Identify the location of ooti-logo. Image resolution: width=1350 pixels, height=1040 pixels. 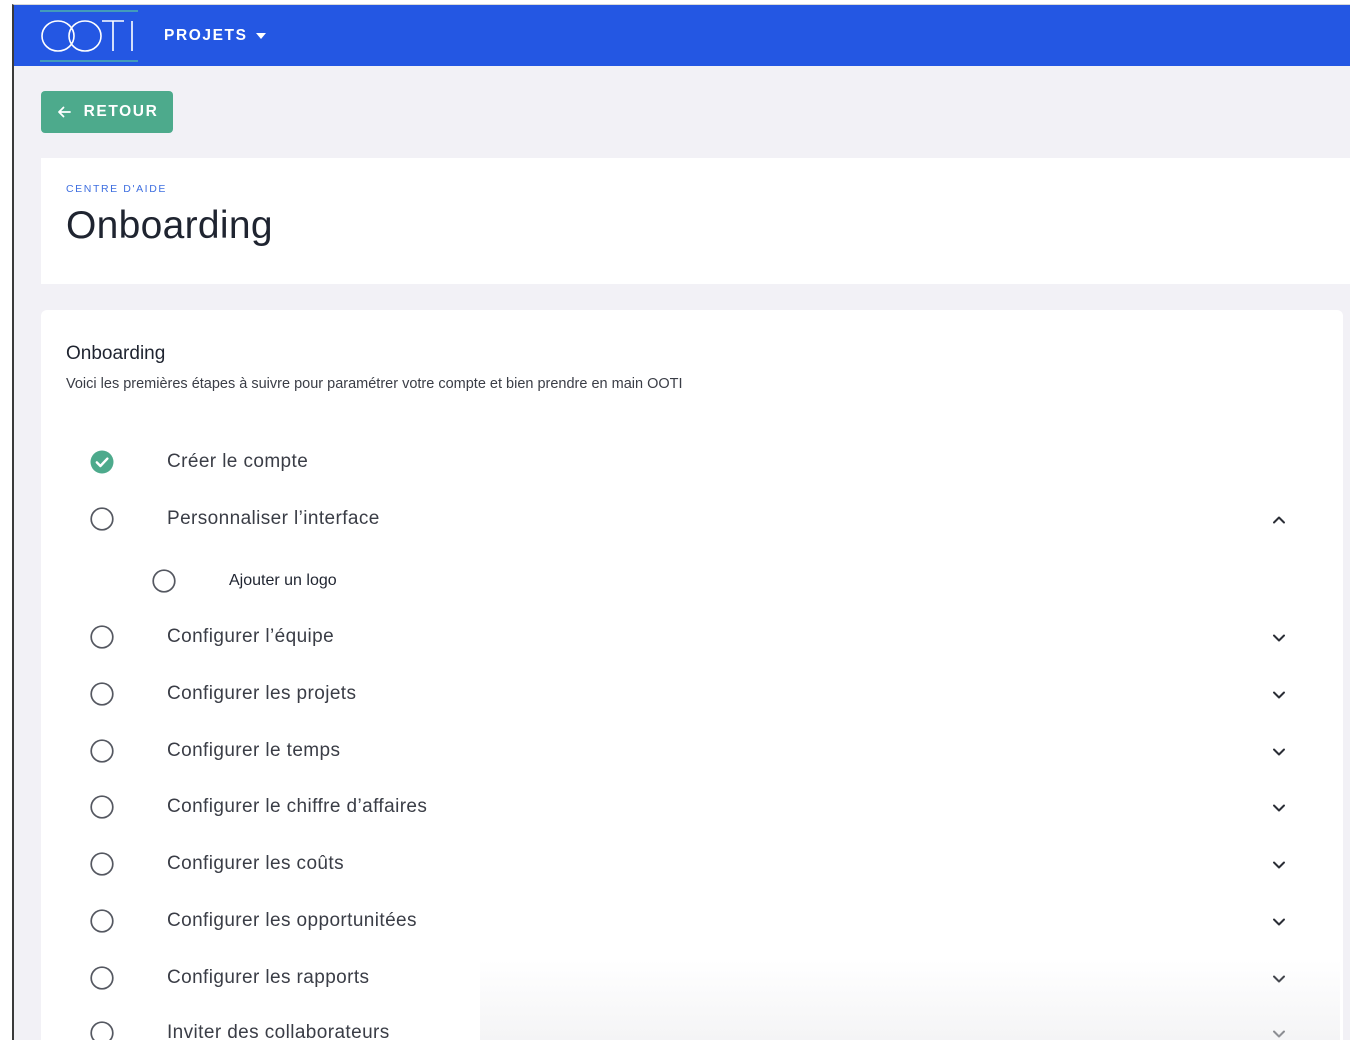
(89, 35).